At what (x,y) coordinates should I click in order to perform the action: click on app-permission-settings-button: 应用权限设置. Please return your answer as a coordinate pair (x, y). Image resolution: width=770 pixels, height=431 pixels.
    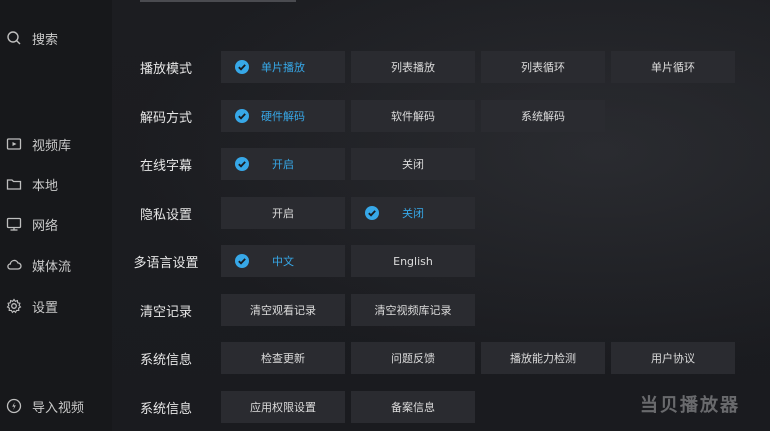
    Looking at the image, I should click on (283, 407).